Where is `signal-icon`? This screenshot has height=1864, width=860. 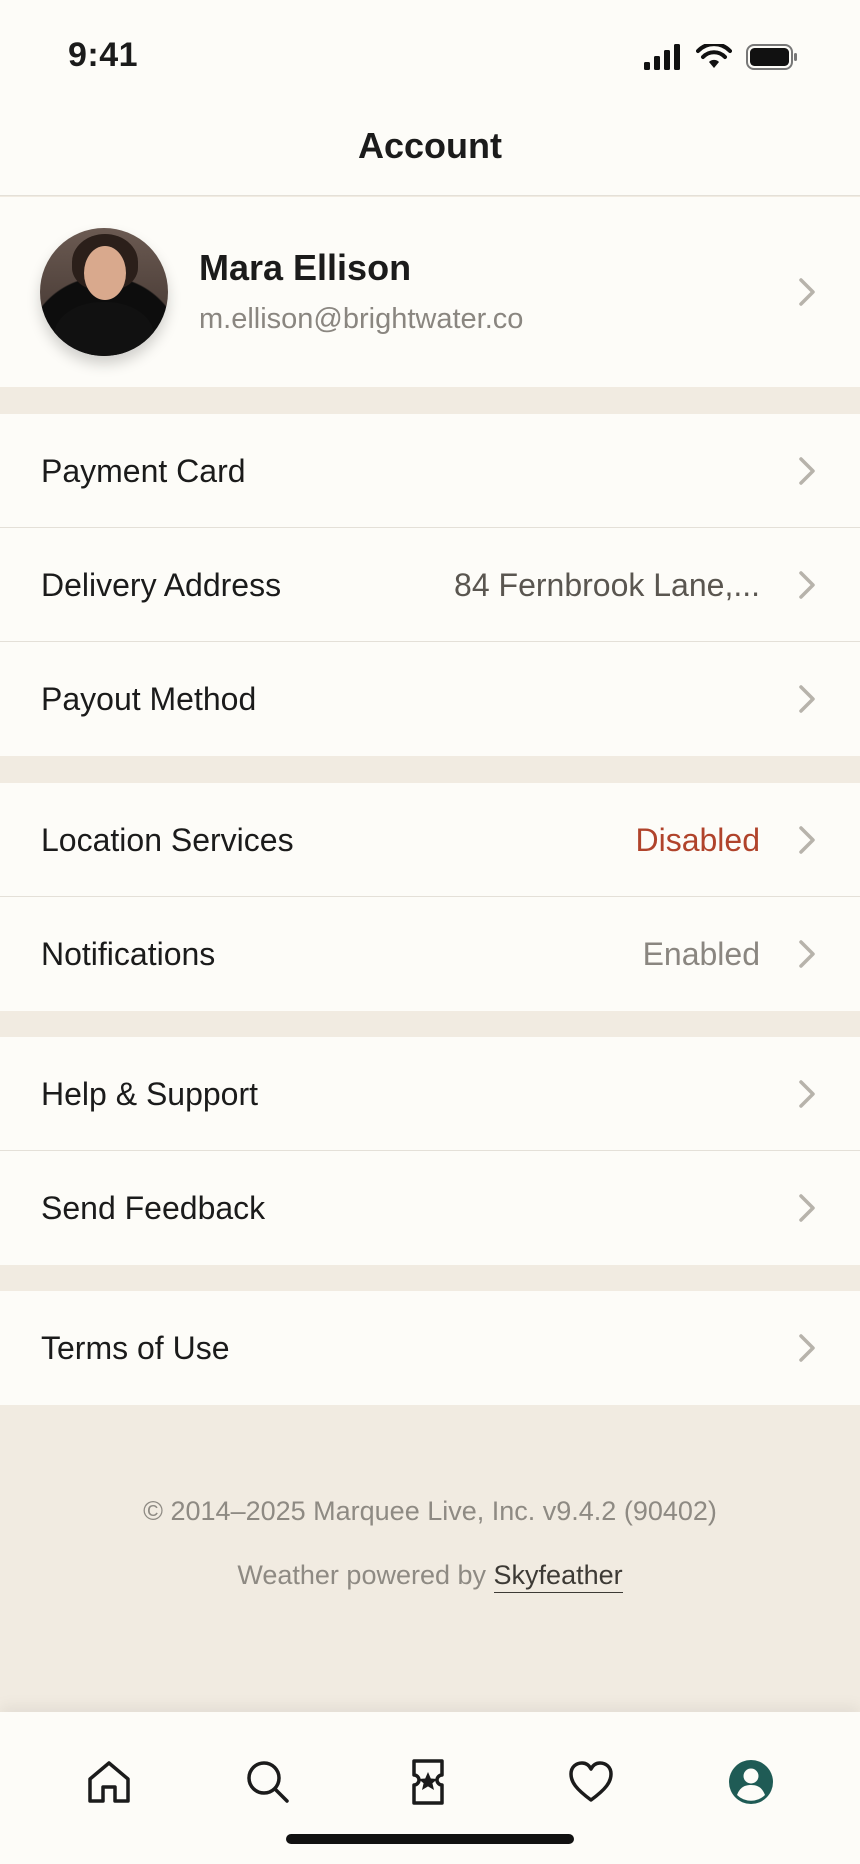
signal-icon is located at coordinates (662, 57).